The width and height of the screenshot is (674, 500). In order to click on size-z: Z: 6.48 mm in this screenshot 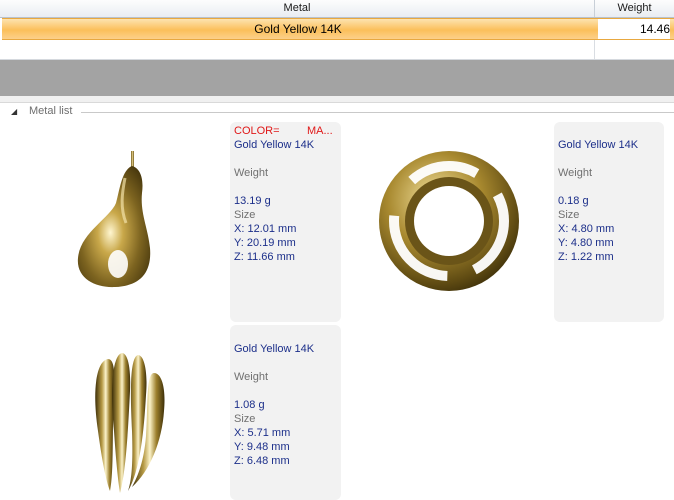, I will do `click(262, 461)`.